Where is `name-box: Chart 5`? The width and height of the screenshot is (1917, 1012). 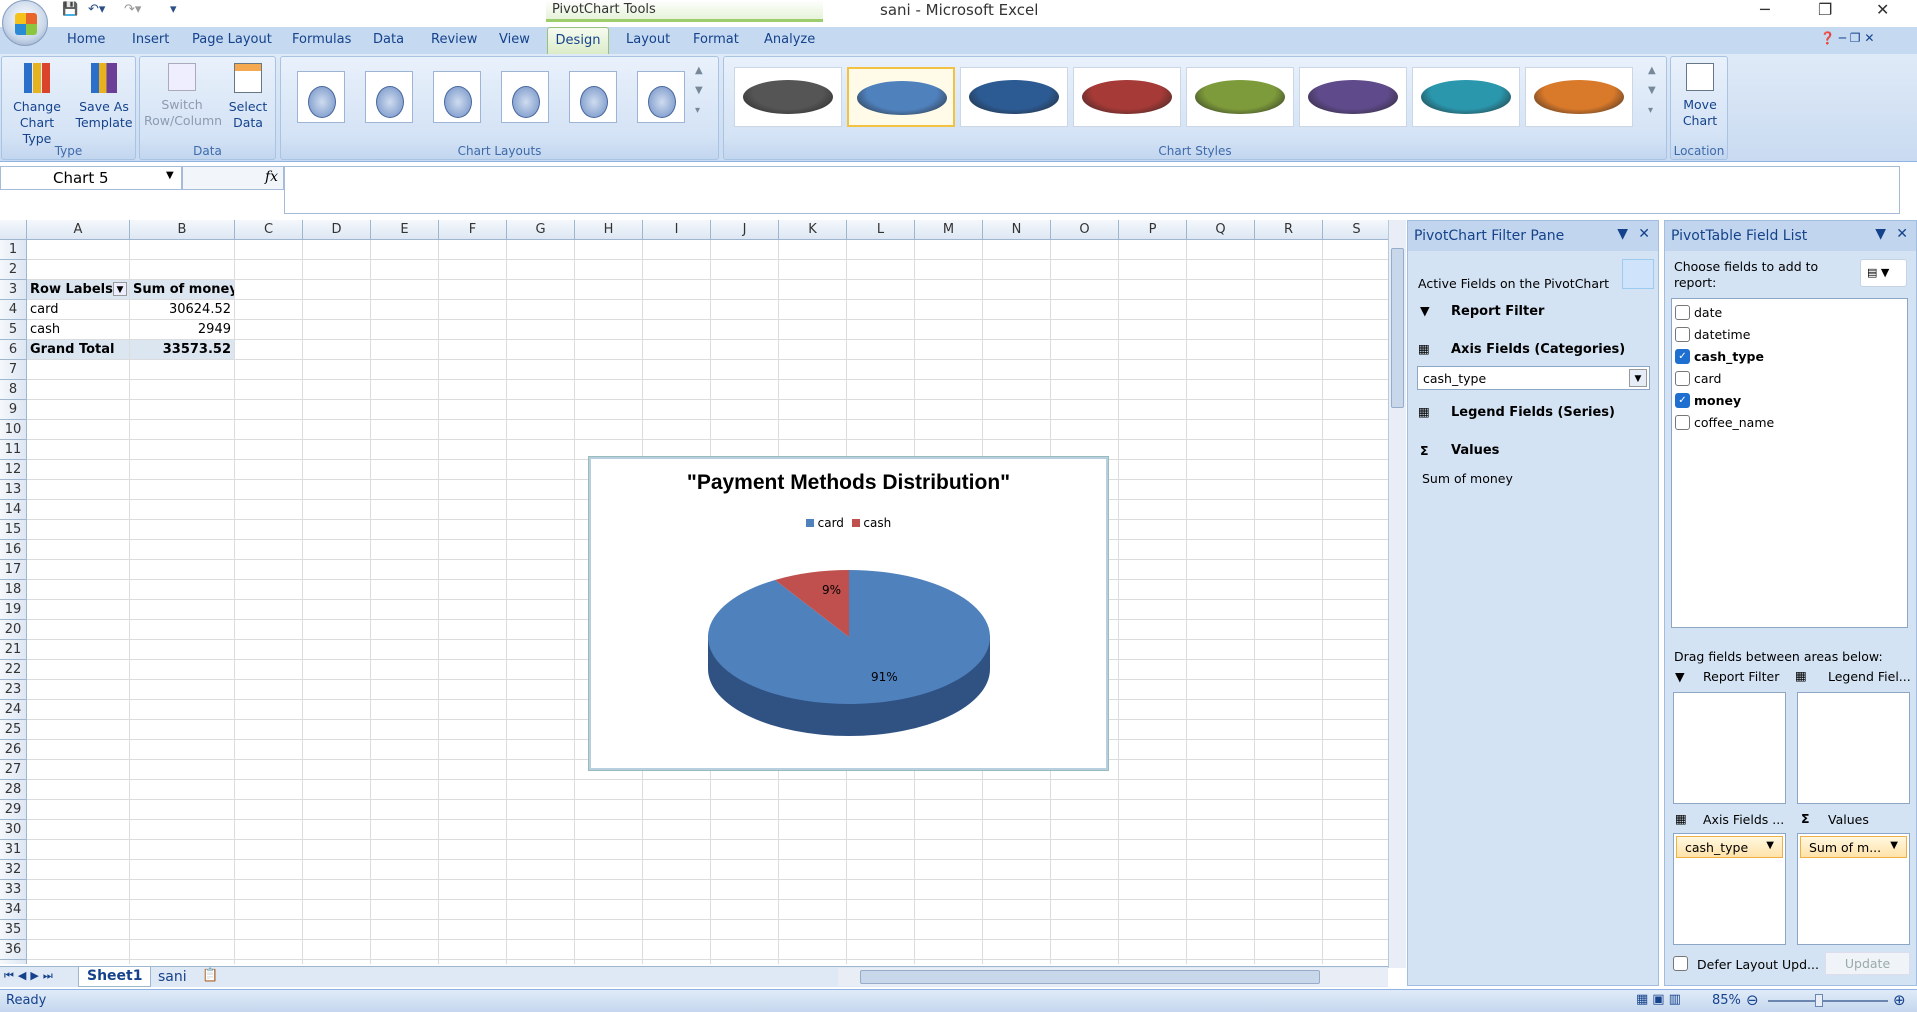
name-box: Chart 5 is located at coordinates (91, 178).